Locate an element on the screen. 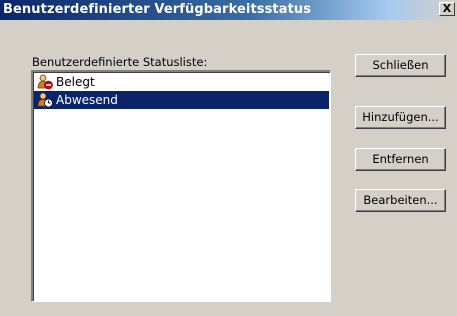 Image resolution: width=457 pixels, height=316 pixels. window-title: Benutzerdefinierter Verfügbarkeitsstatus is located at coordinates (157, 9).